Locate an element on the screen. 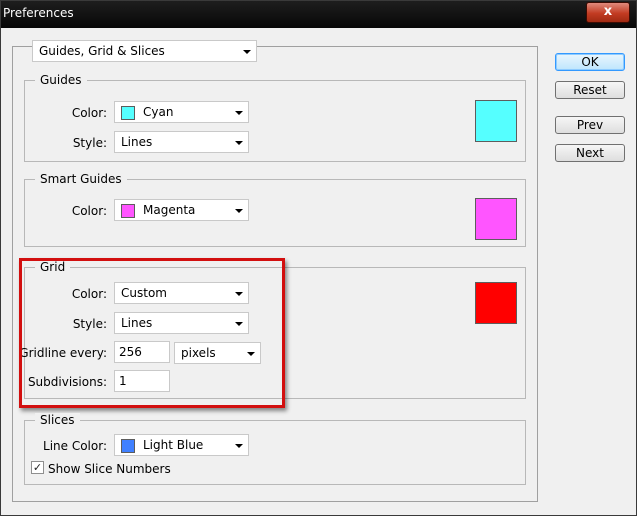  slices-line-color-select: Light Blue is located at coordinates (181, 445).